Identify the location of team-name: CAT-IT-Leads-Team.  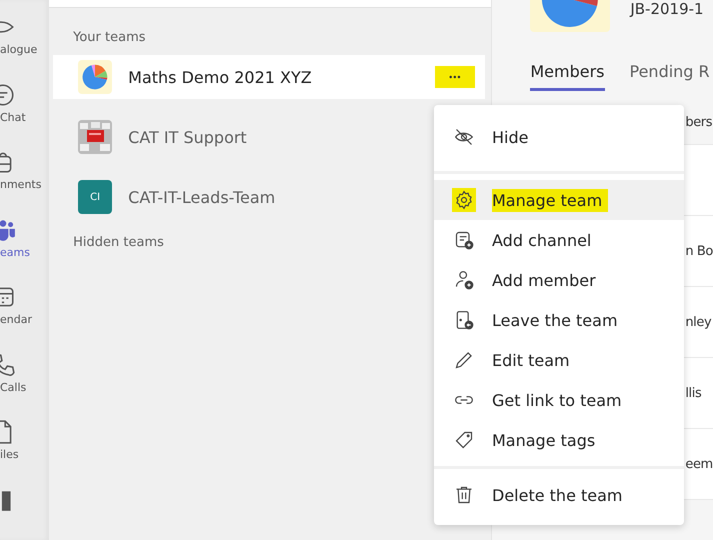
(202, 197).